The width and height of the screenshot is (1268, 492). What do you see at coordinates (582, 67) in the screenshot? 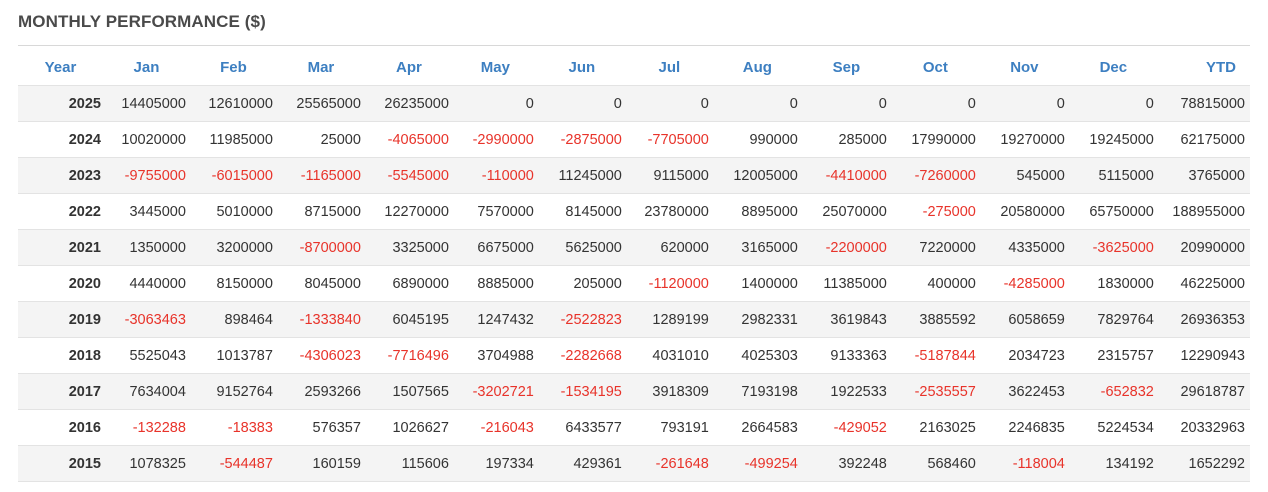
I see `column-header-jun: Jun` at bounding box center [582, 67].